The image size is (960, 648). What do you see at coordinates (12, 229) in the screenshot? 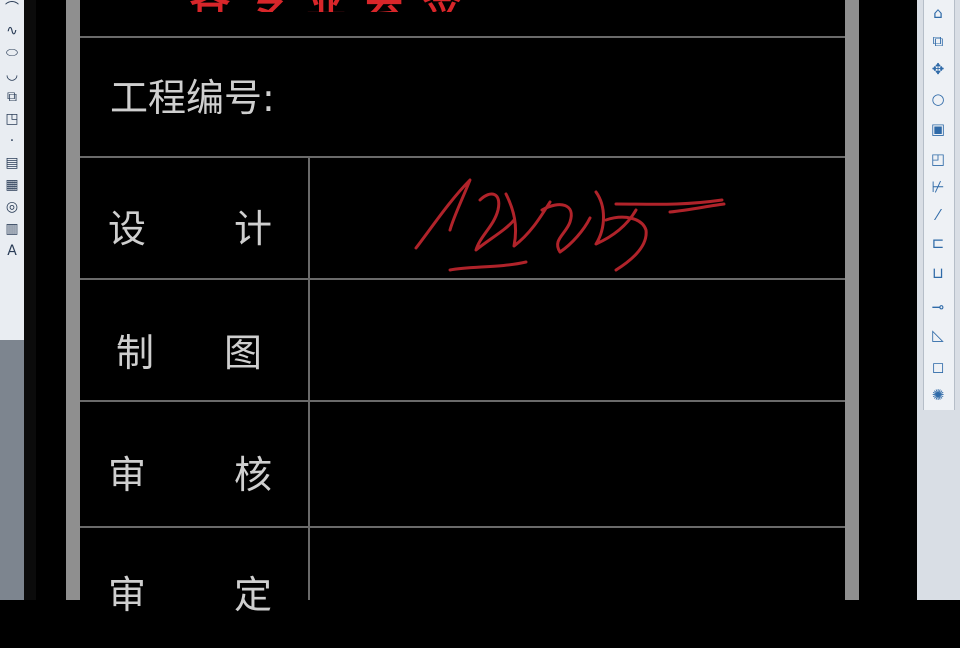
I see `table-icon: ▥` at bounding box center [12, 229].